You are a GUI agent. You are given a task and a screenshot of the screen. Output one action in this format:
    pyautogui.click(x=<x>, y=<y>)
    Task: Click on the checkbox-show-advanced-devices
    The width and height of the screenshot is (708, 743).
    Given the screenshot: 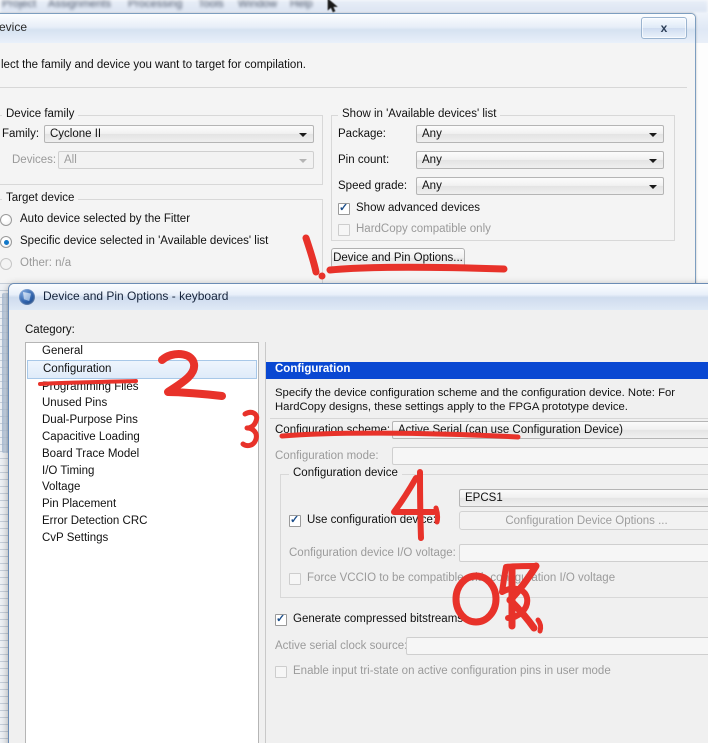 What is the action you would take?
    pyautogui.click(x=344, y=208)
    